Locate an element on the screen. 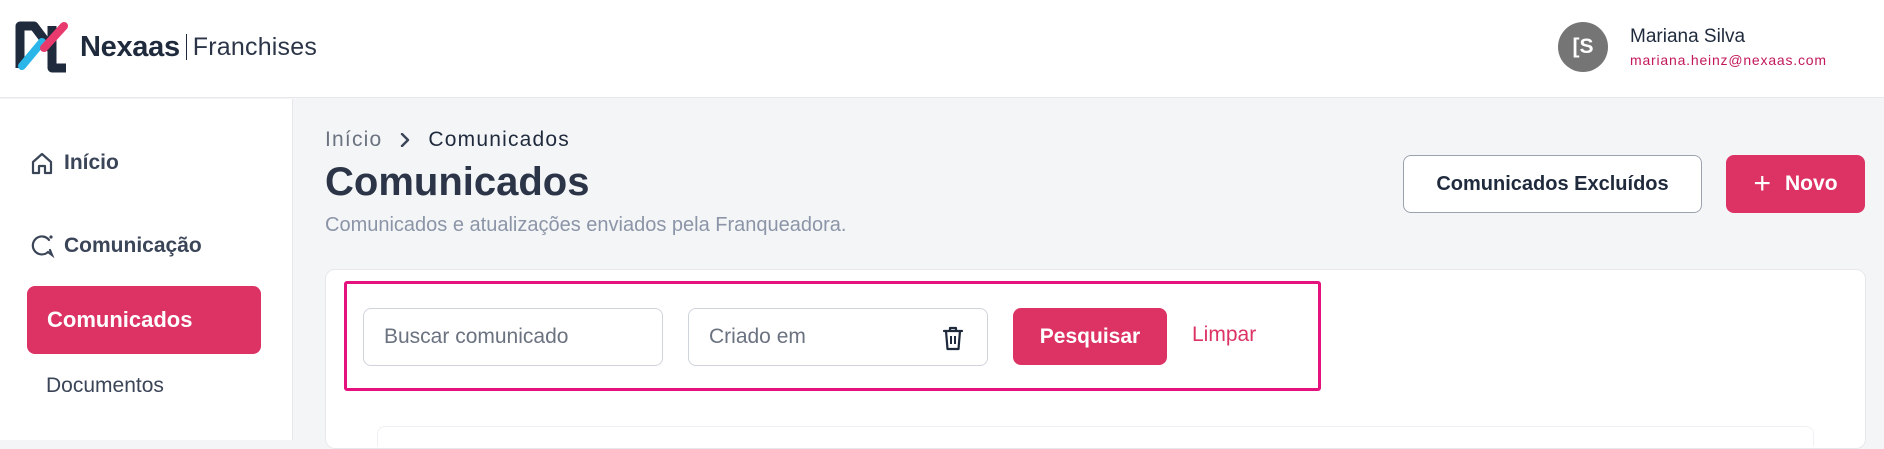  sidebar-item-documentos: Documentos is located at coordinates (105, 386).